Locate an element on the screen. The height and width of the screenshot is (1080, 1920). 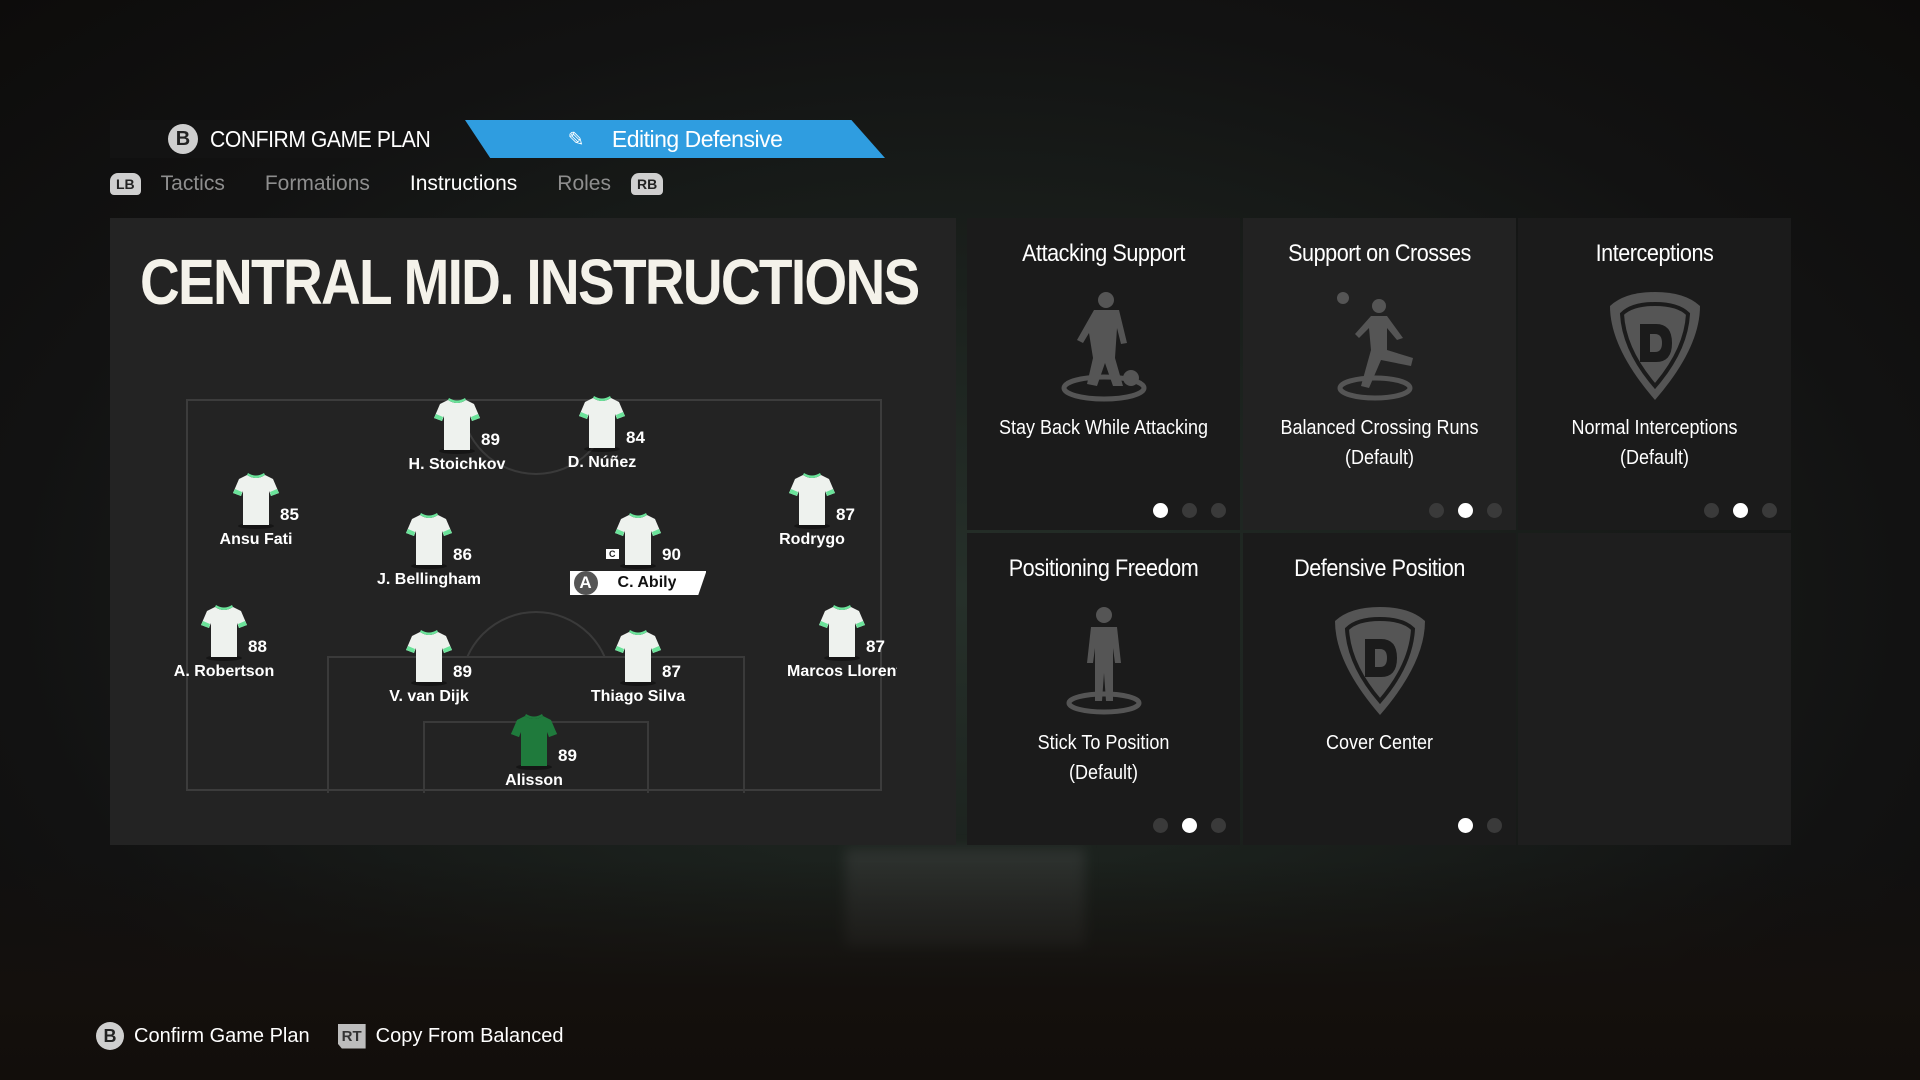
player-7: 87 Marcos Llorente is located at coordinates (842, 642).